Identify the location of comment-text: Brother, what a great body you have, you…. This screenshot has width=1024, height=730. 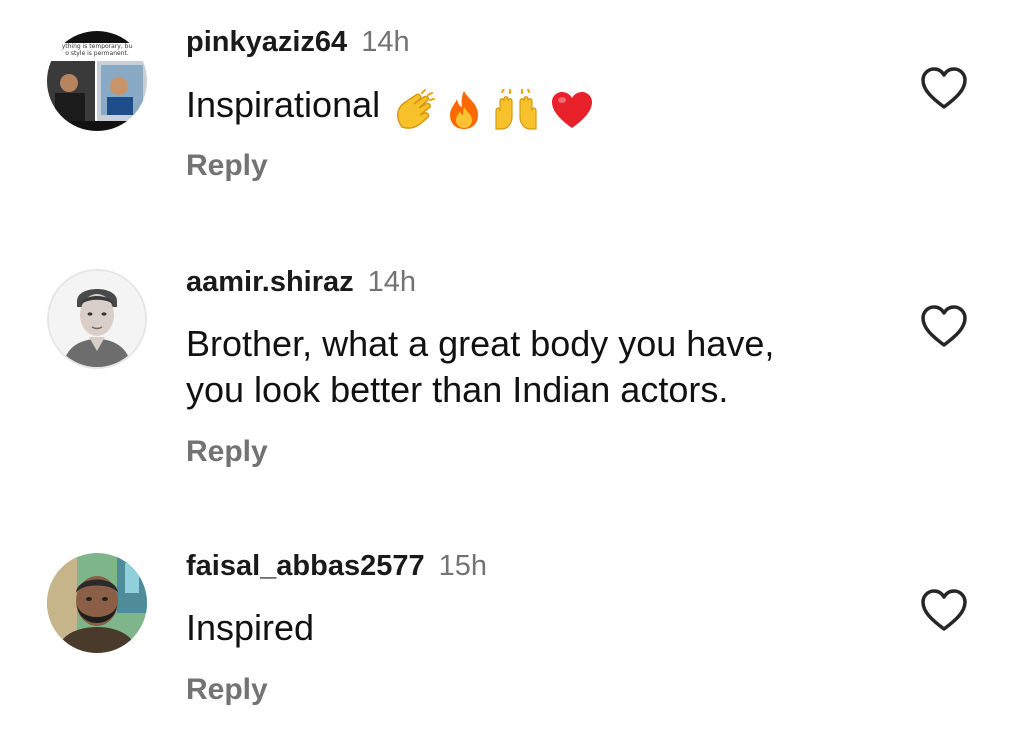
(480, 367).